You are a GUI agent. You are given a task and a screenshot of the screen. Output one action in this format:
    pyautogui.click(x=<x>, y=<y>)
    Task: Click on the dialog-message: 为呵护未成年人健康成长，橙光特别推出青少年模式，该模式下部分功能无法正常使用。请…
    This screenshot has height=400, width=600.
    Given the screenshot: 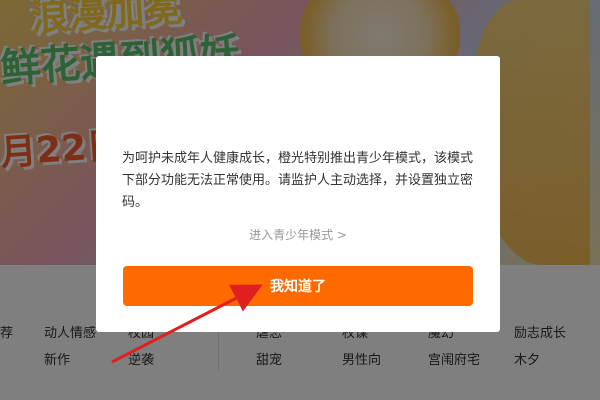 What is the action you would take?
    pyautogui.click(x=298, y=180)
    